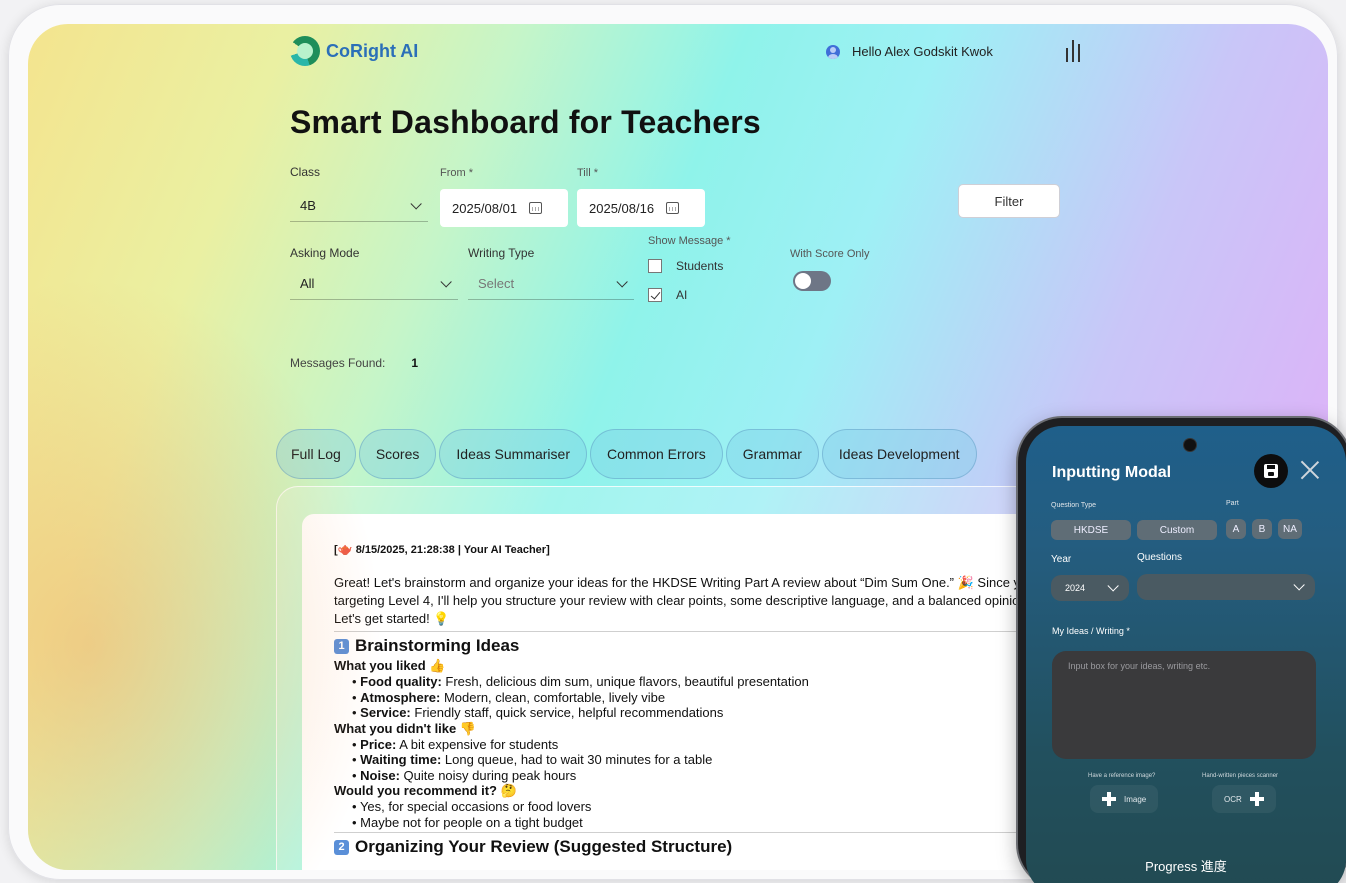  Describe the element at coordinates (341, 847) in the screenshot. I see `section-number-icon: 2` at that location.